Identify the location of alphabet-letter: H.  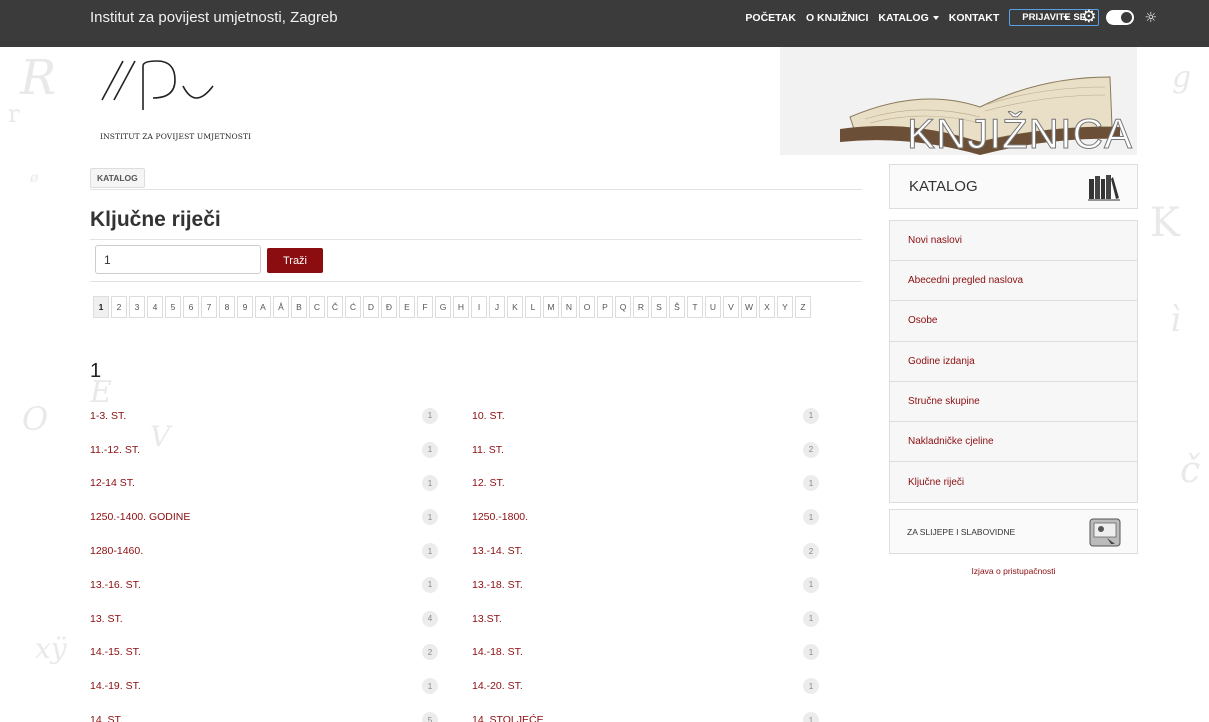
(461, 307).